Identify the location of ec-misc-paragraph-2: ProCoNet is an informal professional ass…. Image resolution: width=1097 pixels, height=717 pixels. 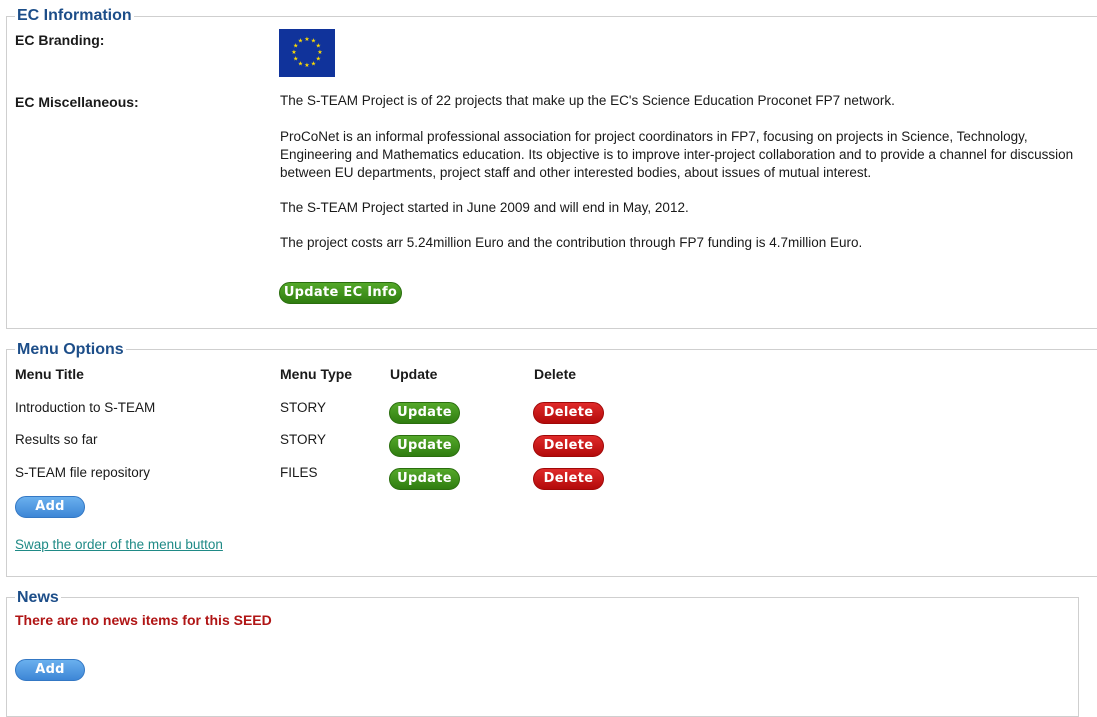
(677, 154).